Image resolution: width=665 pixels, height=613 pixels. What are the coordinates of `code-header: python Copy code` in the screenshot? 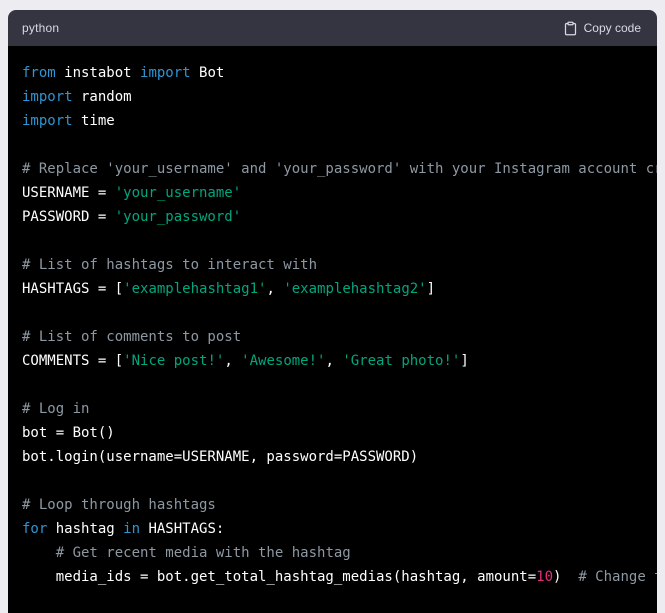 It's located at (332, 28).